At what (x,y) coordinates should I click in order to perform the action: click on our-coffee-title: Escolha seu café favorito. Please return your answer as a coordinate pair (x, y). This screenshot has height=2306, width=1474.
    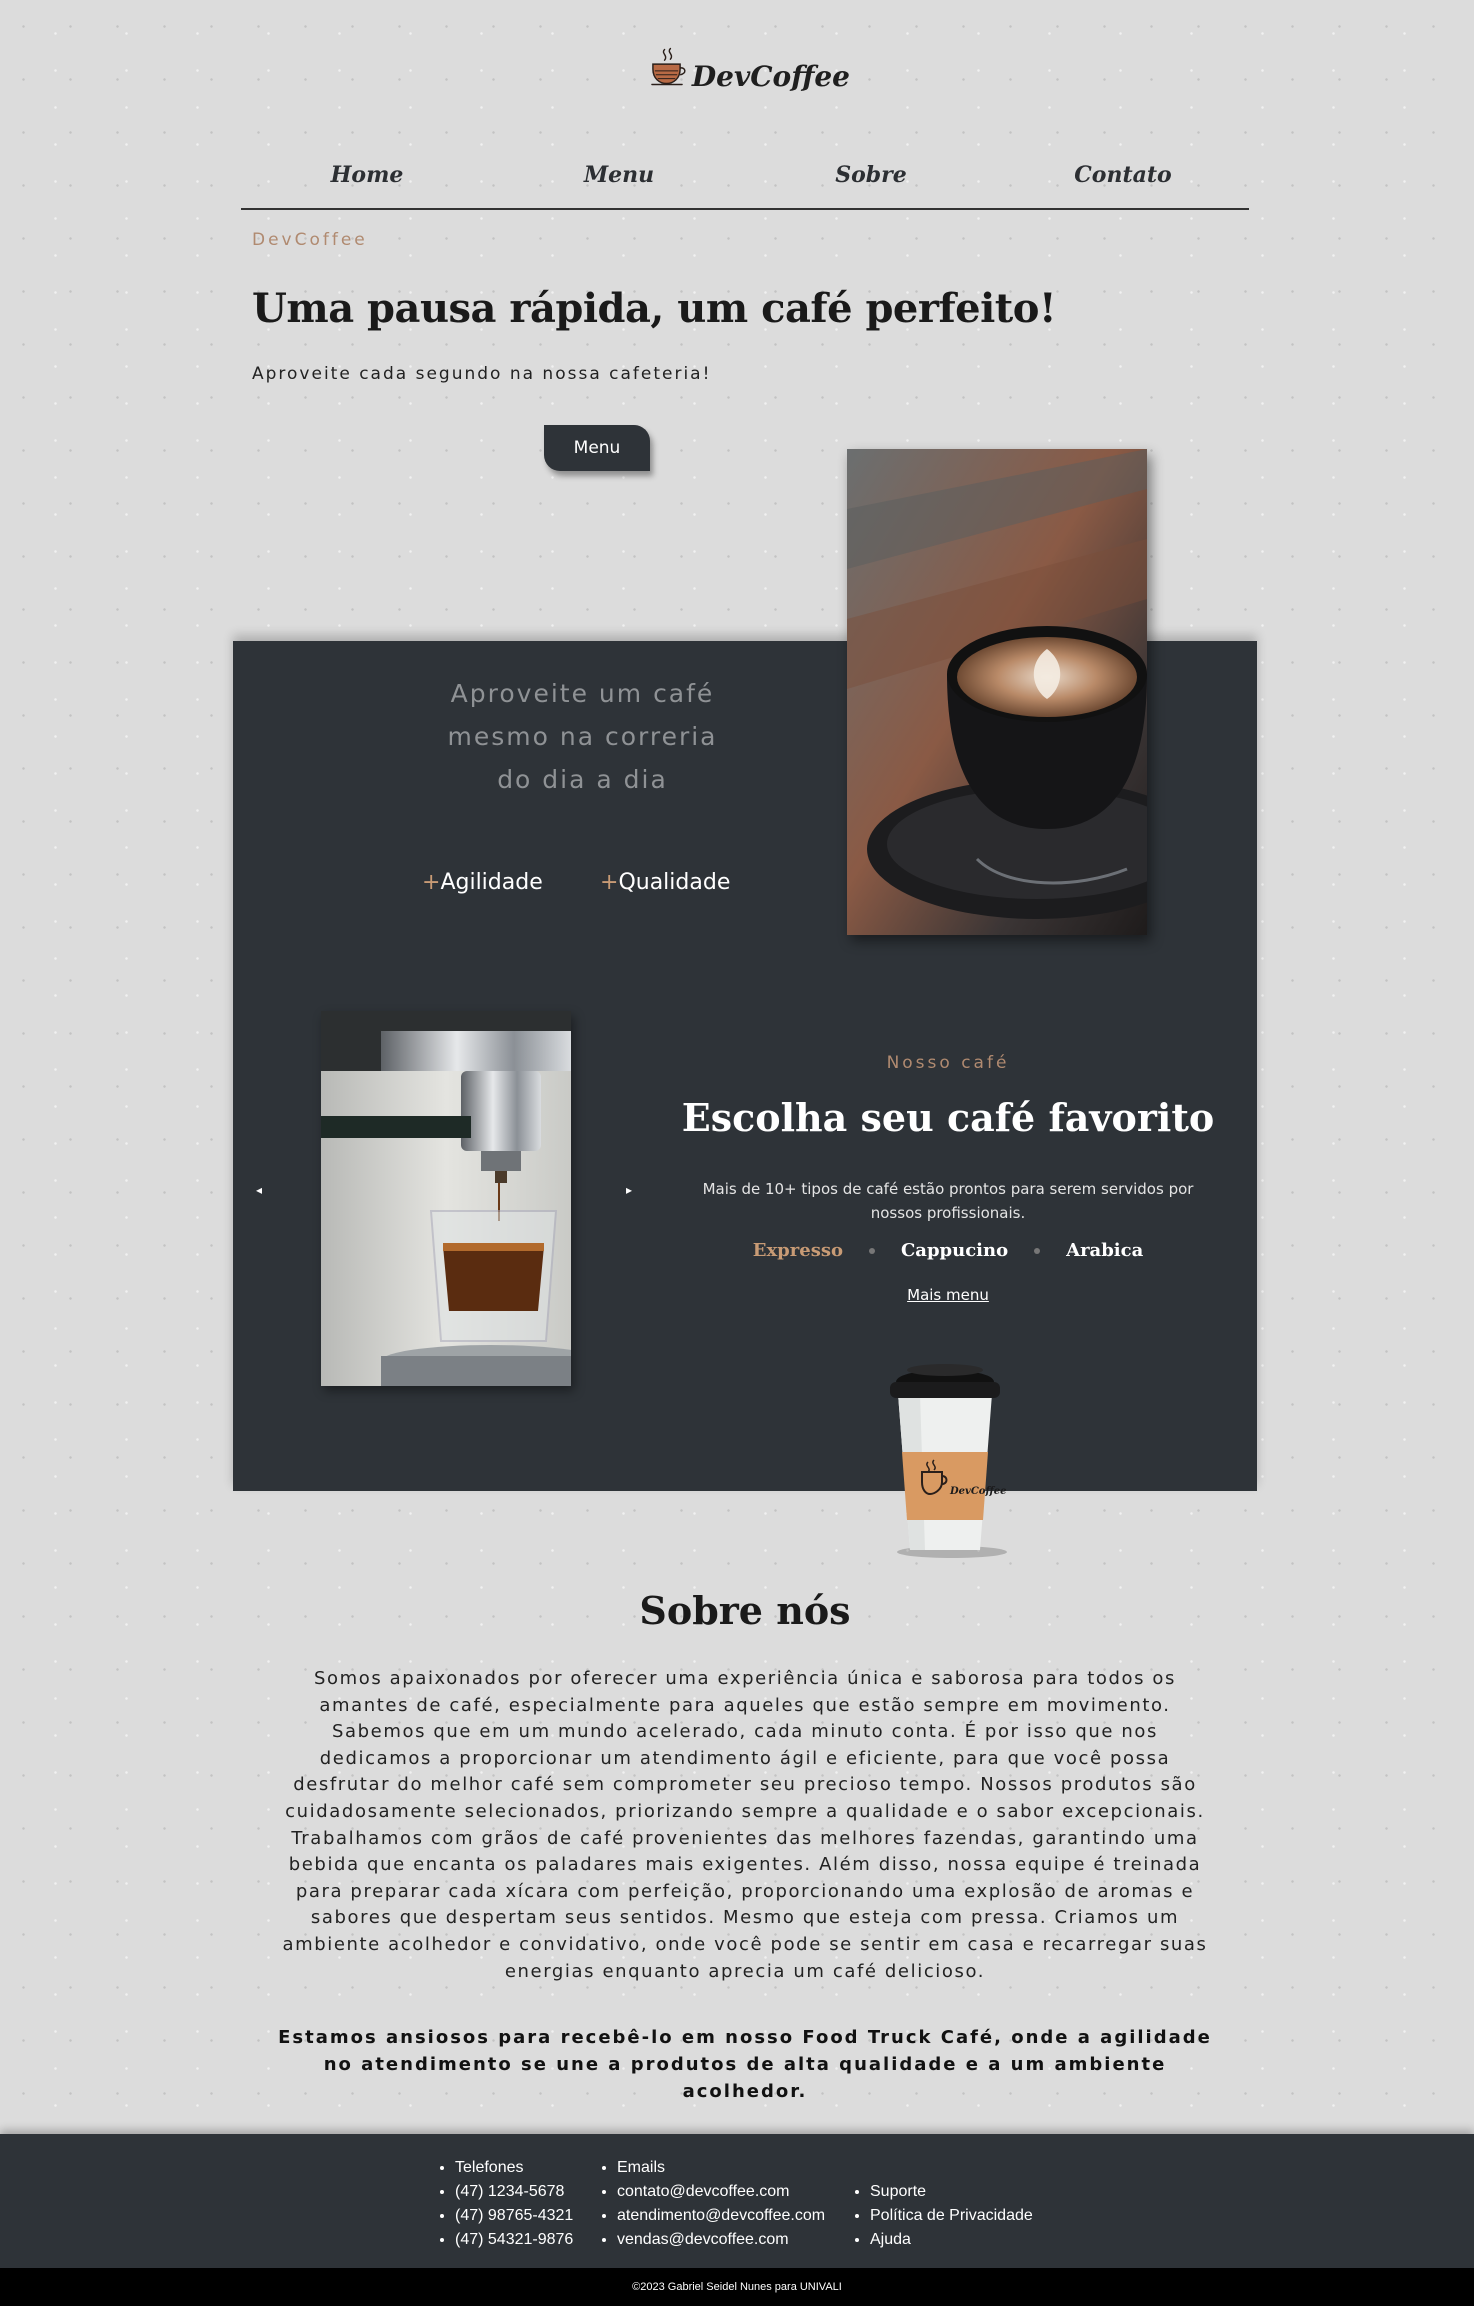
    Looking at the image, I should click on (948, 1117).